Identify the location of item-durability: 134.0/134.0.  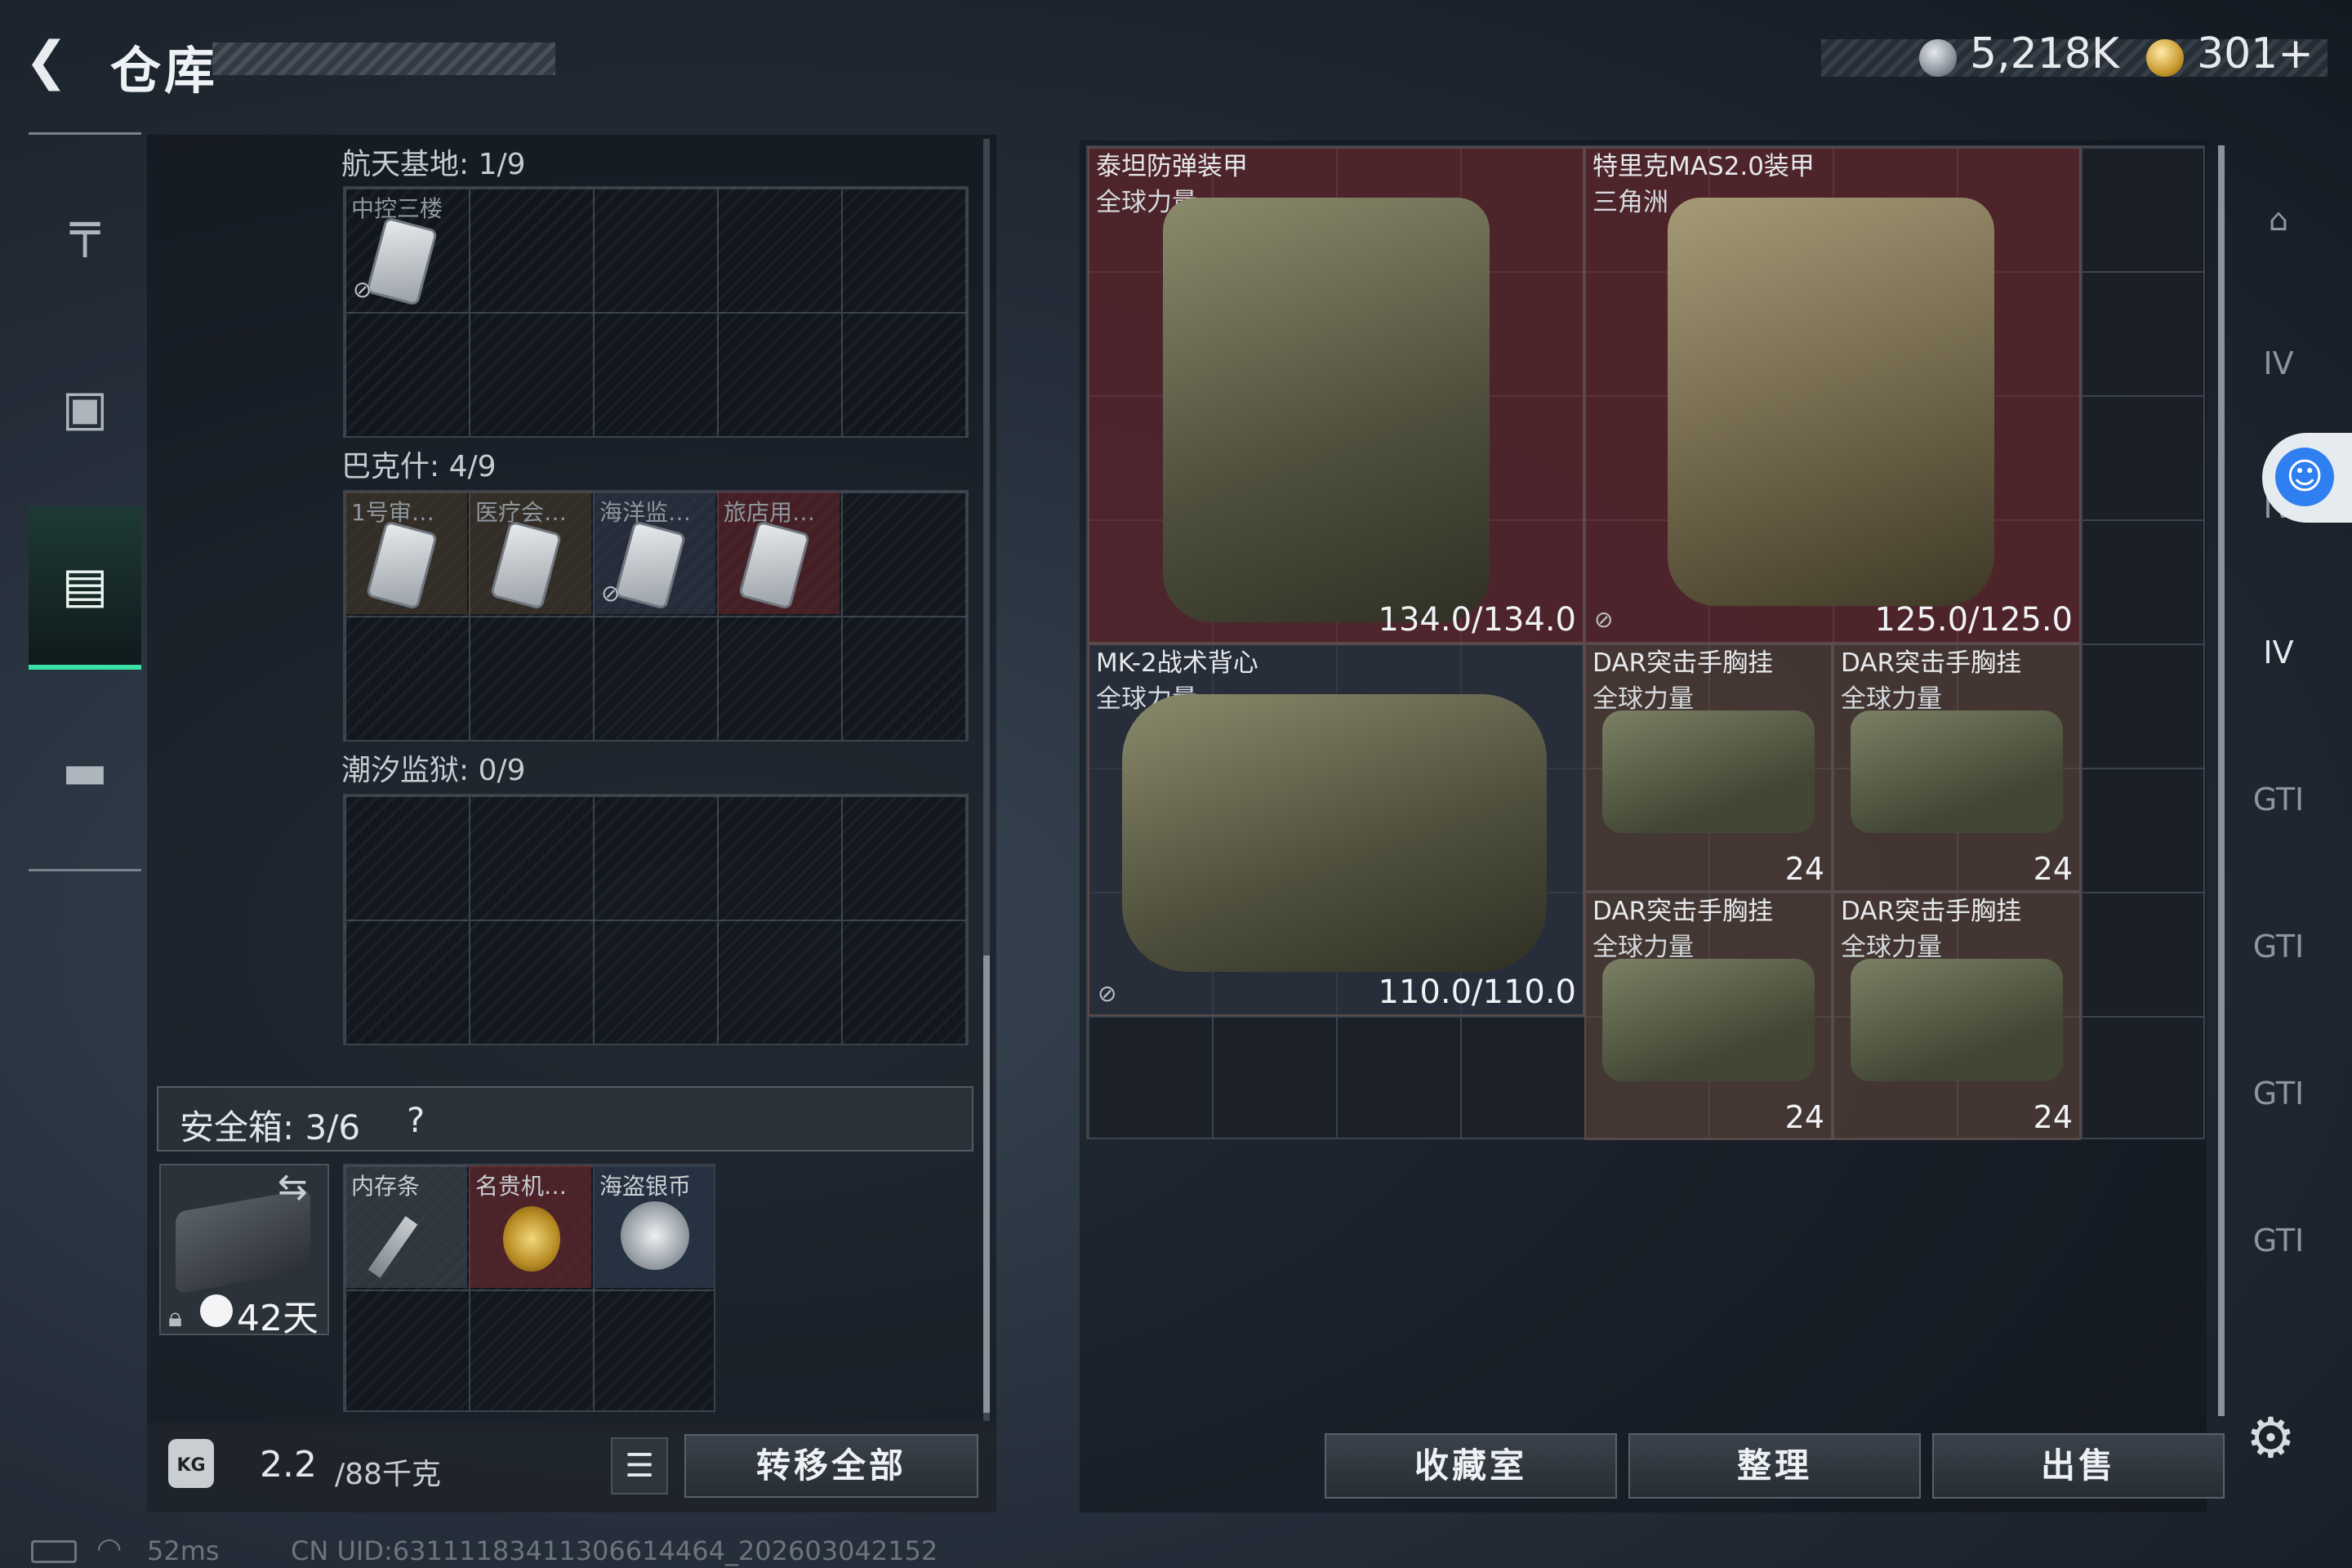
(1477, 620).